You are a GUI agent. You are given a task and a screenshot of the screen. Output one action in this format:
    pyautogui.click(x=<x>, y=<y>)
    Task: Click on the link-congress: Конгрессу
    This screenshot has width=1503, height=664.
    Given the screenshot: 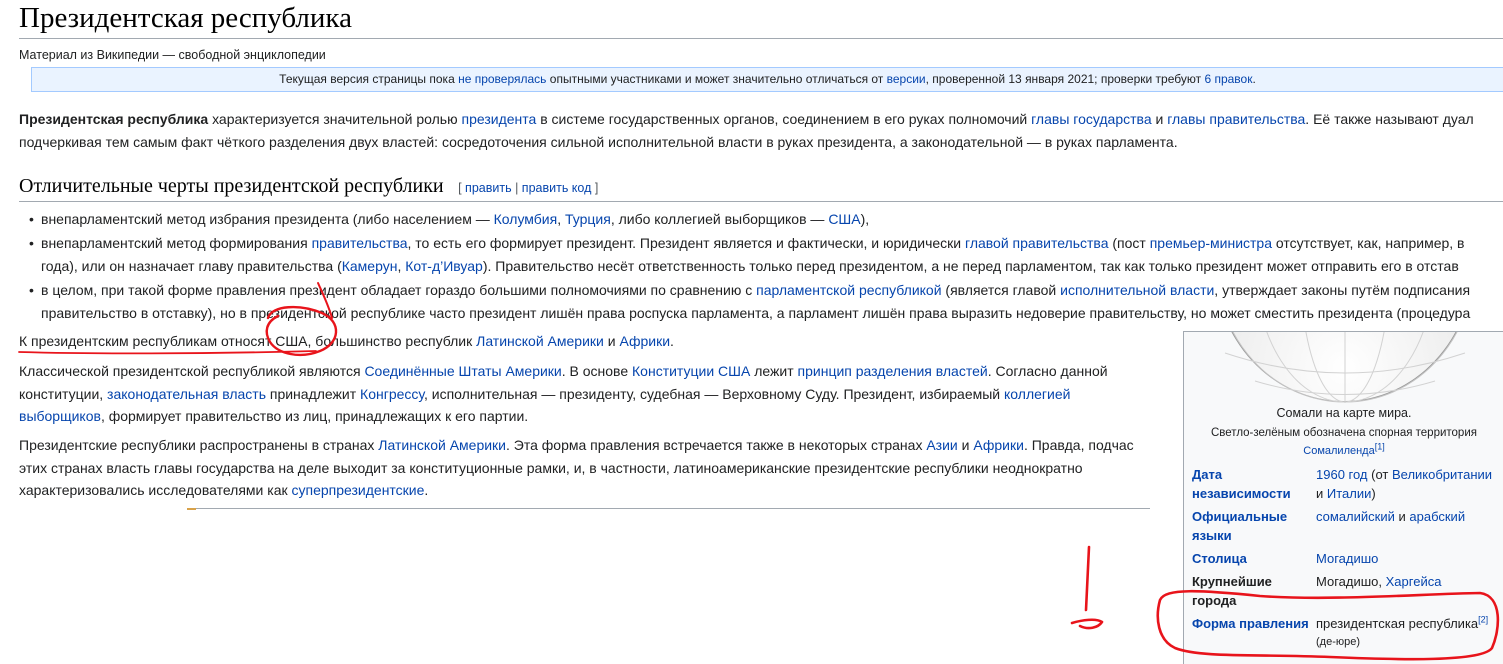 What is the action you would take?
    pyautogui.click(x=392, y=394)
    